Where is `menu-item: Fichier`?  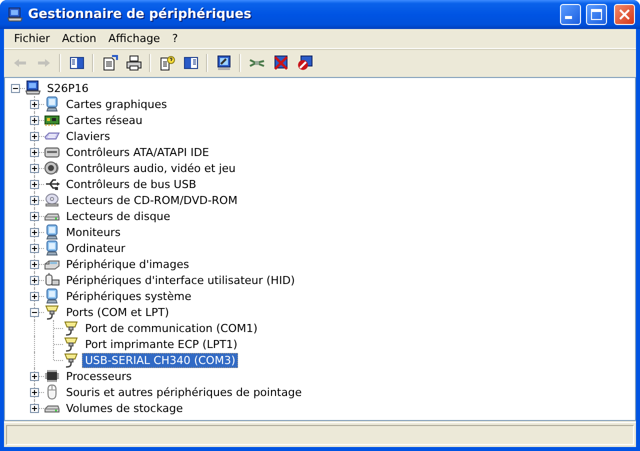 menu-item: Fichier is located at coordinates (32, 38).